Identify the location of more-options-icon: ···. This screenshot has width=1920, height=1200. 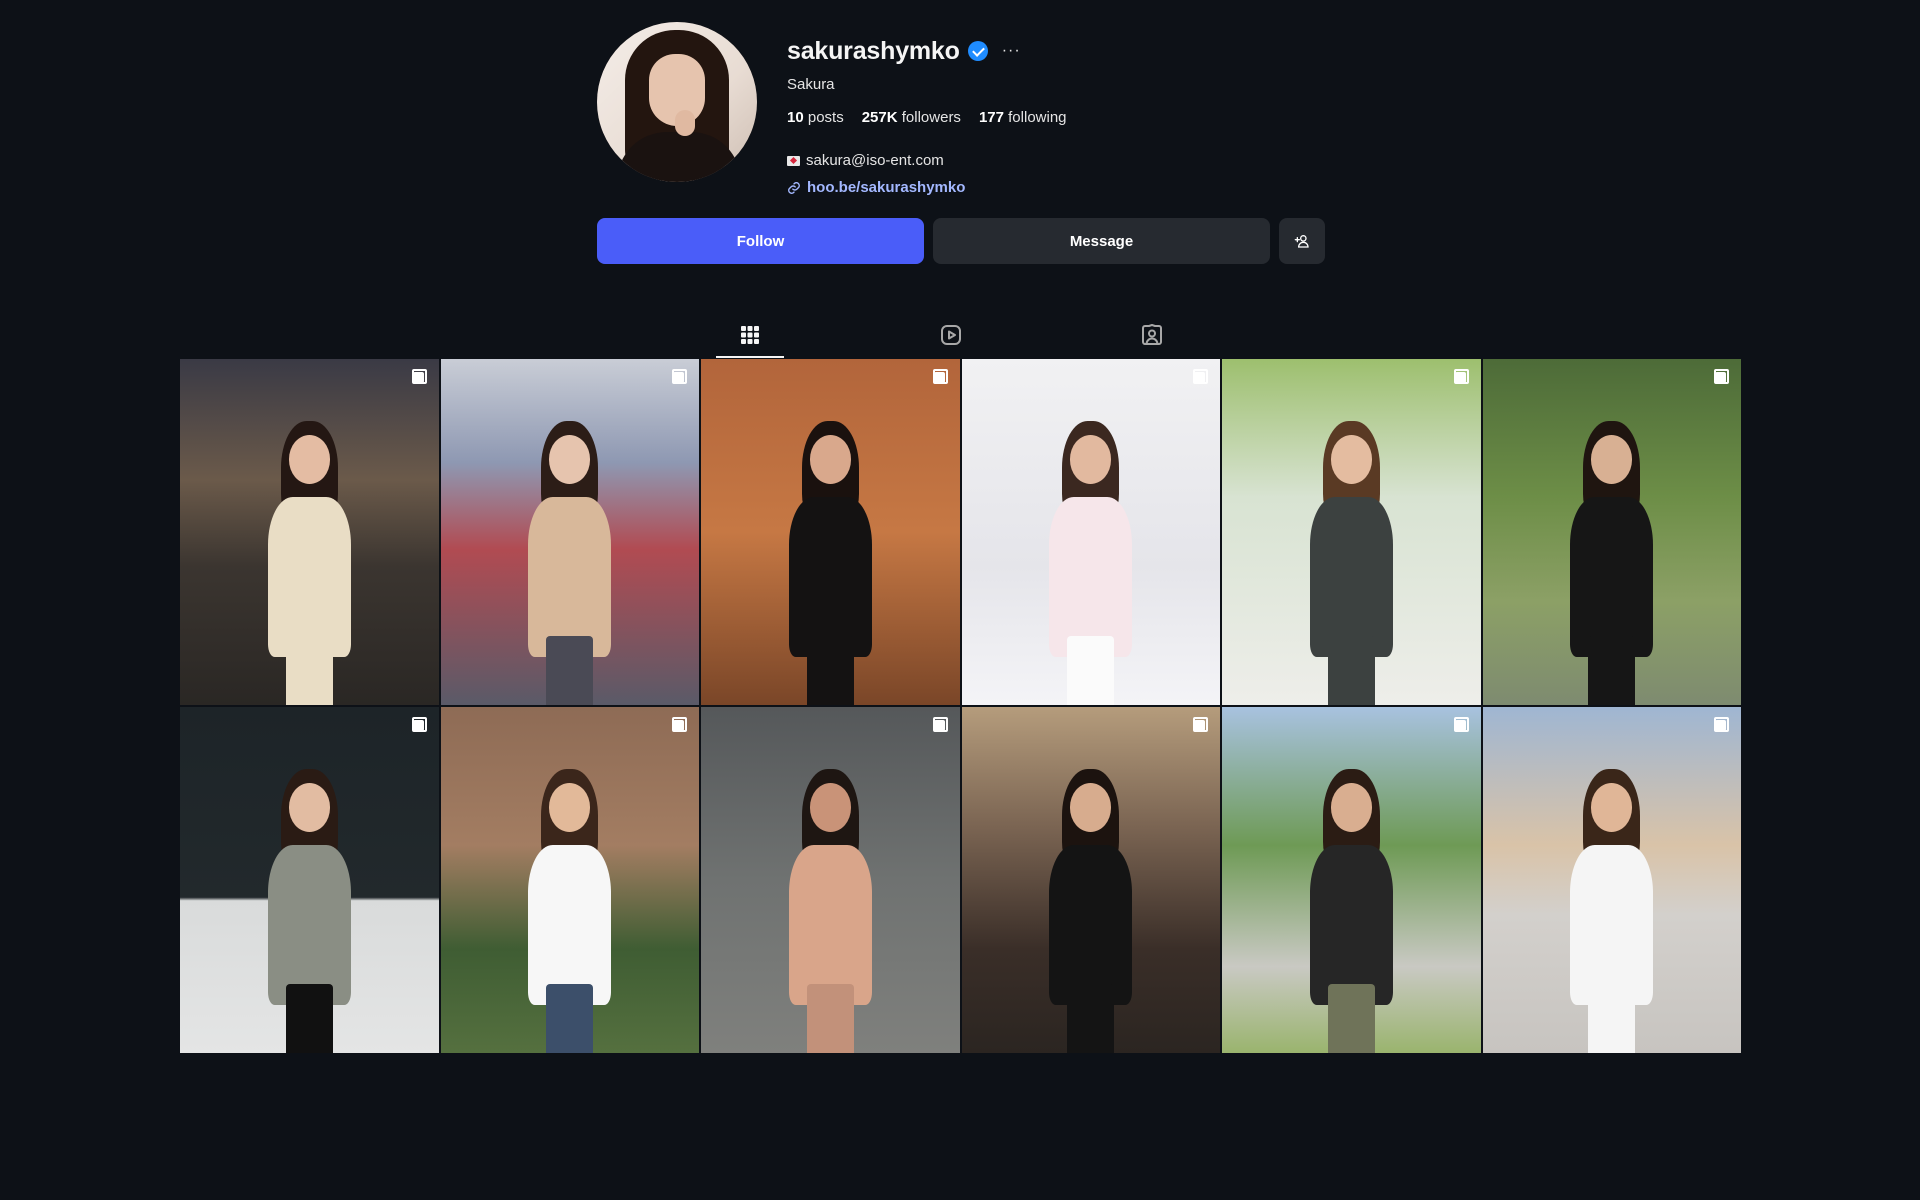
(1011, 51).